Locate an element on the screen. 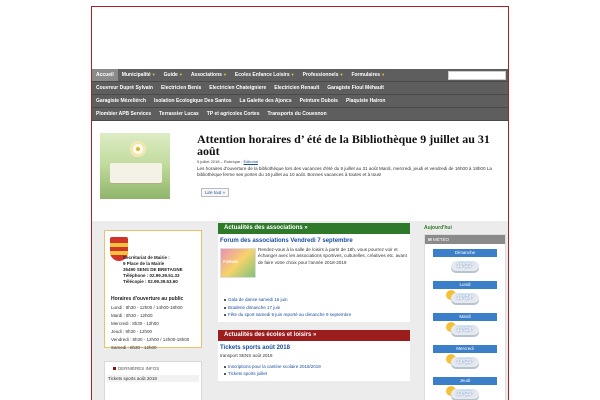 Image resolution: width=600 pixels, height=400 pixels. square-bullet-icon is located at coordinates (114, 369).